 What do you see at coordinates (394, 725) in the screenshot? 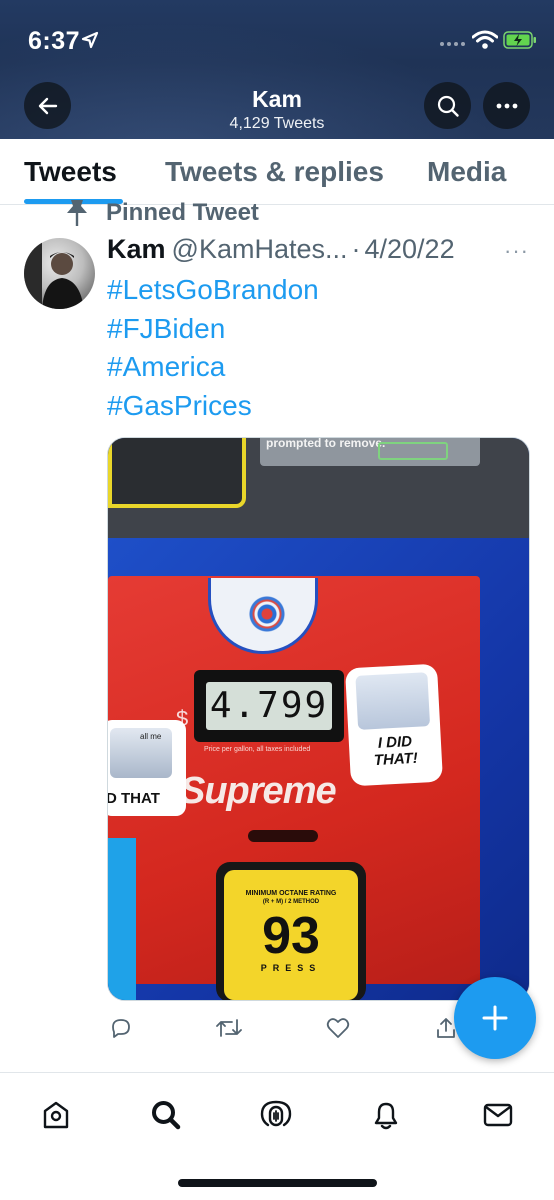
I see `i-did-that-sticker: I DID THAT!` at bounding box center [394, 725].